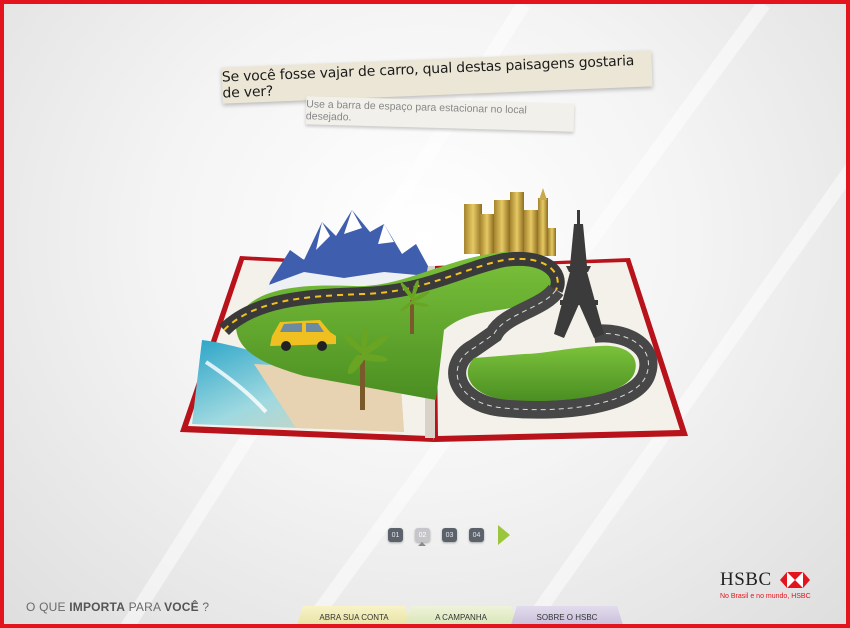 The image size is (850, 628). I want to click on tab-a-campanha: A CAMPANHA, so click(461, 615).